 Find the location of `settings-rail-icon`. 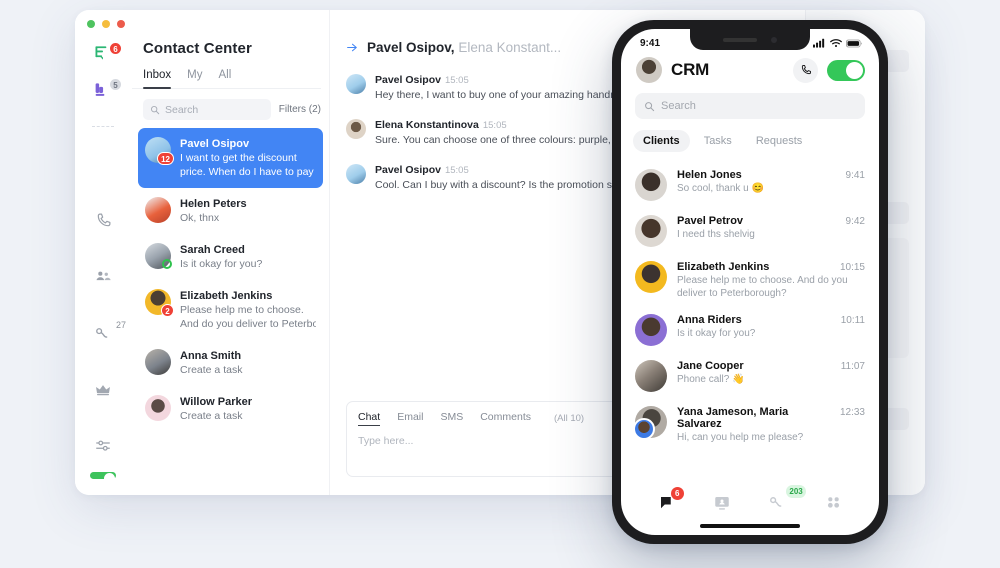

settings-rail-icon is located at coordinates (103, 446).